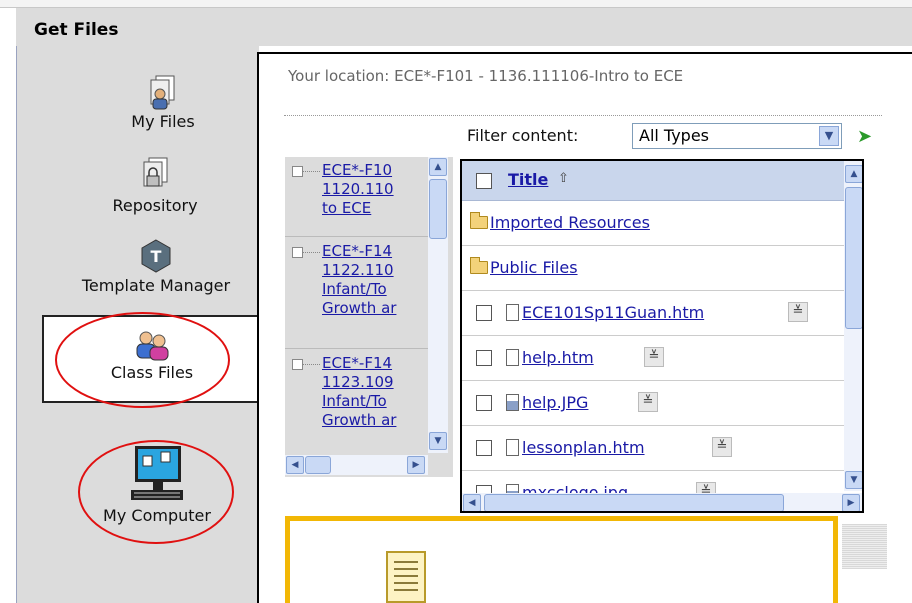 The height and width of the screenshot is (603, 912). Describe the element at coordinates (375, 270) in the screenshot. I see `tree-node-line: 1122.110` at that location.